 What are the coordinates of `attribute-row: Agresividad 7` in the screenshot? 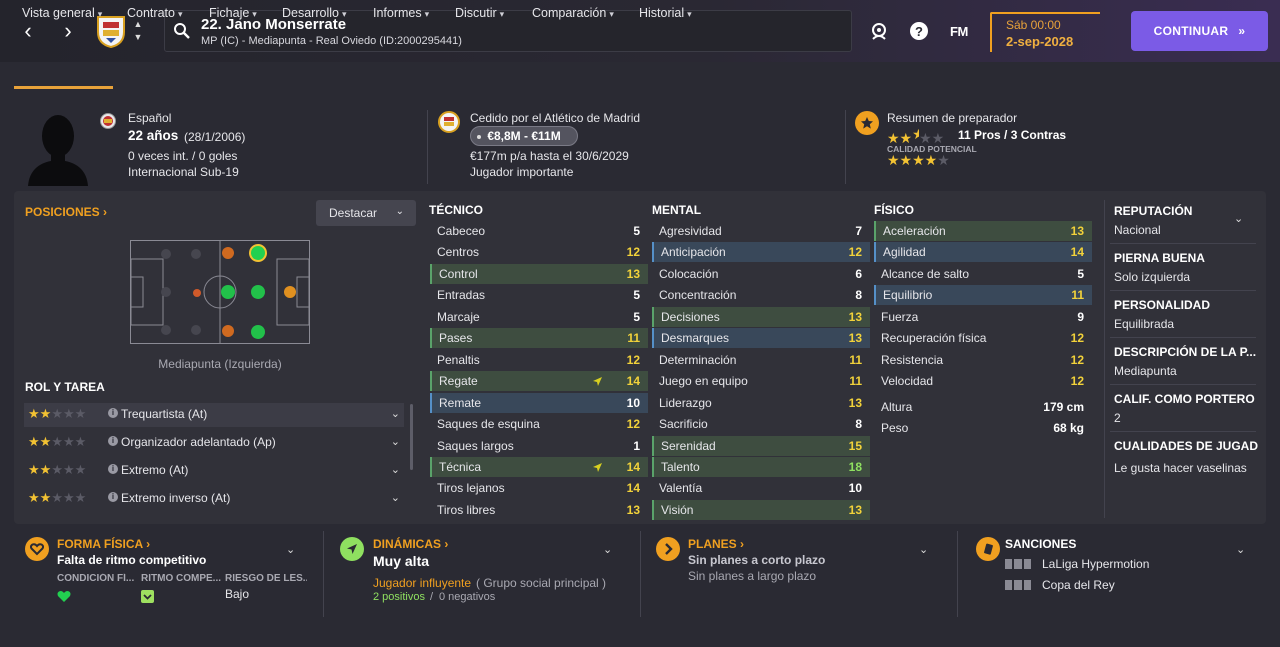 It's located at (761, 231).